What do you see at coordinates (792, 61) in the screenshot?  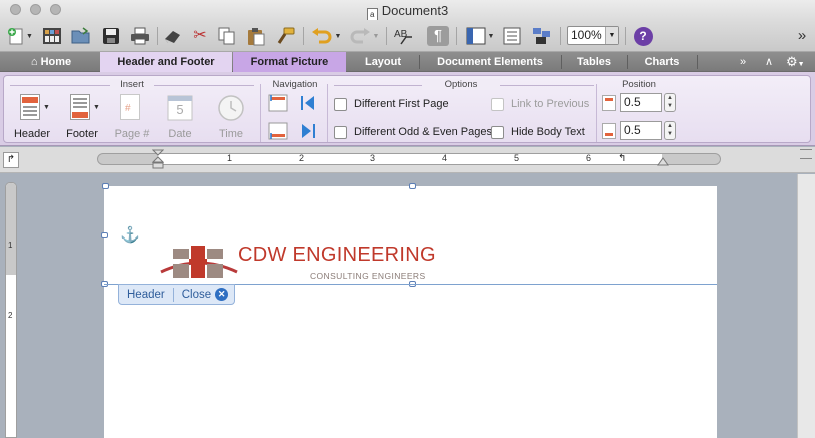 I see `gear-icon: ⚙` at bounding box center [792, 61].